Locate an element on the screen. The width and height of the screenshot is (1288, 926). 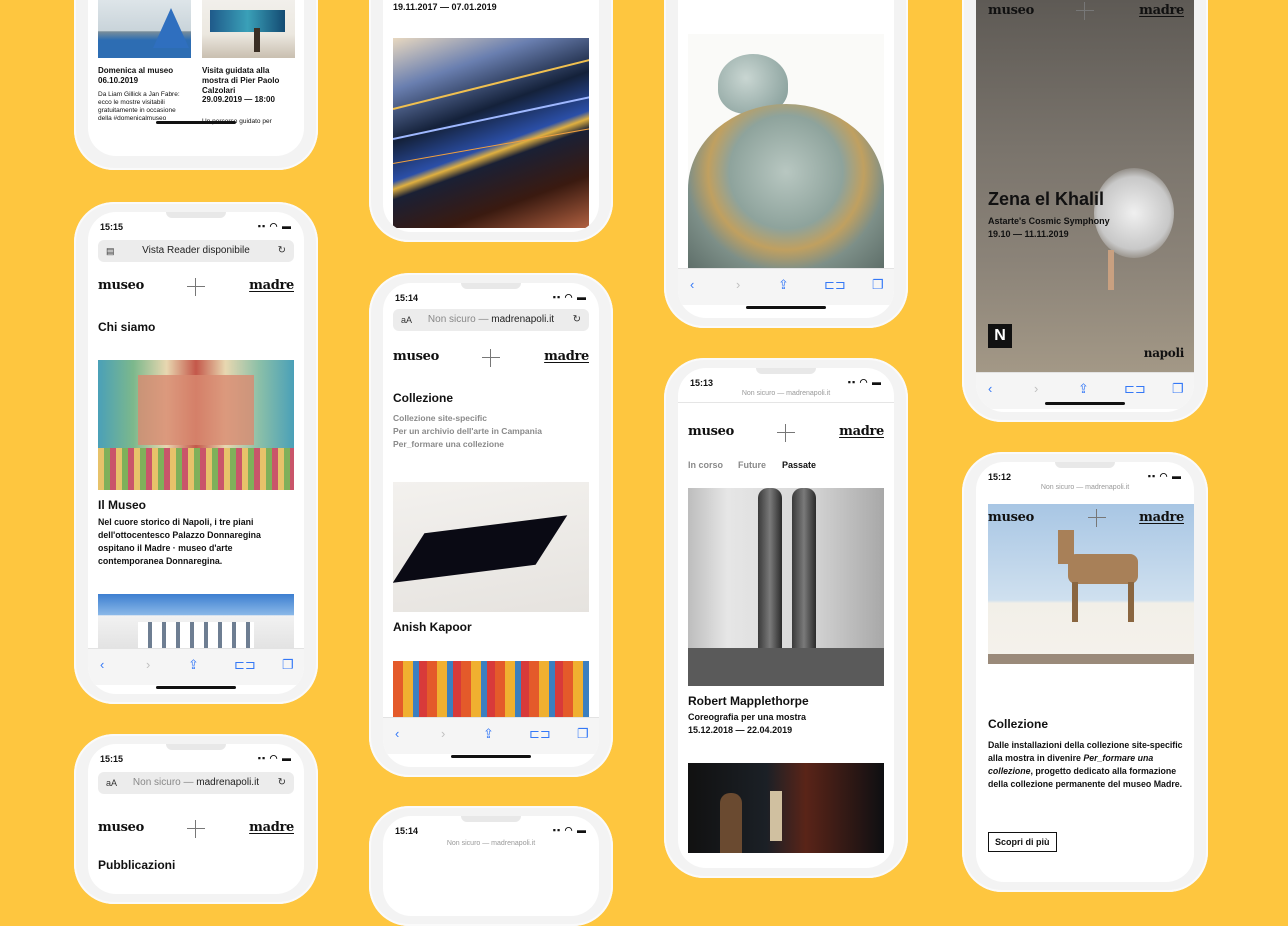
reader-bar: ▤ Vista Reader disponibile ↻ is located at coordinates (196, 251).